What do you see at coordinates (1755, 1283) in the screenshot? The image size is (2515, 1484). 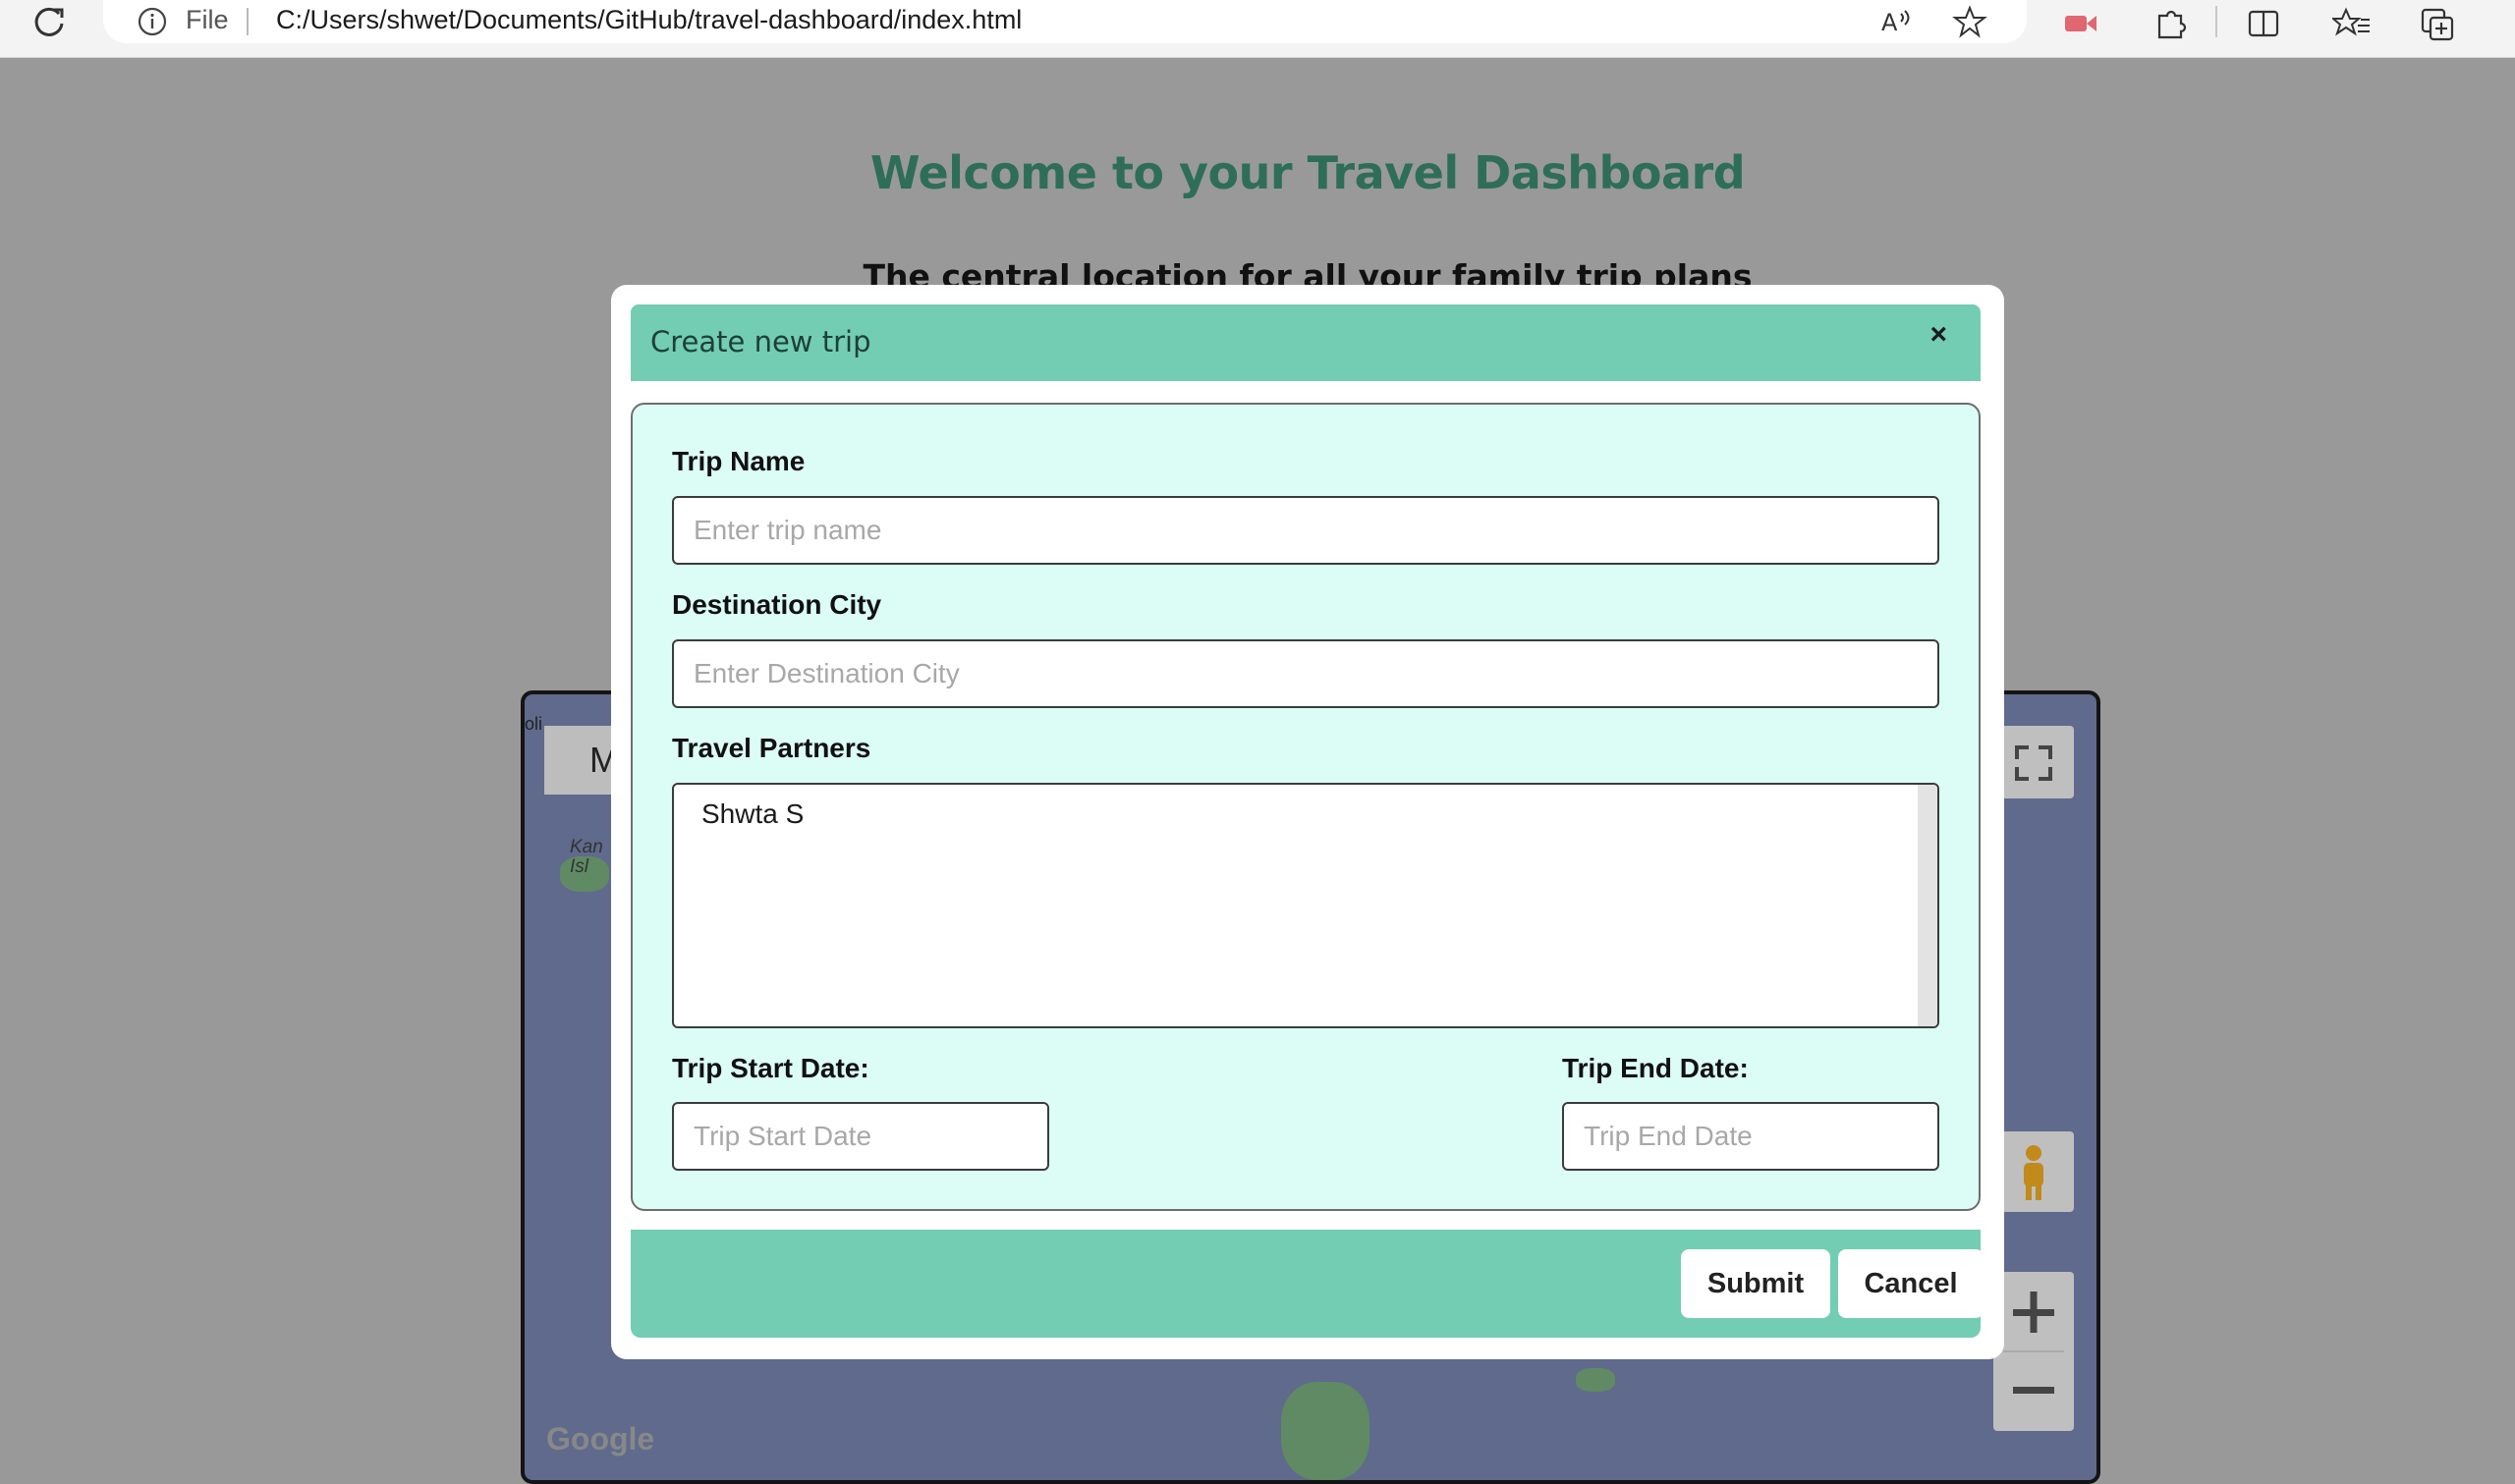 I see `submit-button: Submit` at bounding box center [1755, 1283].